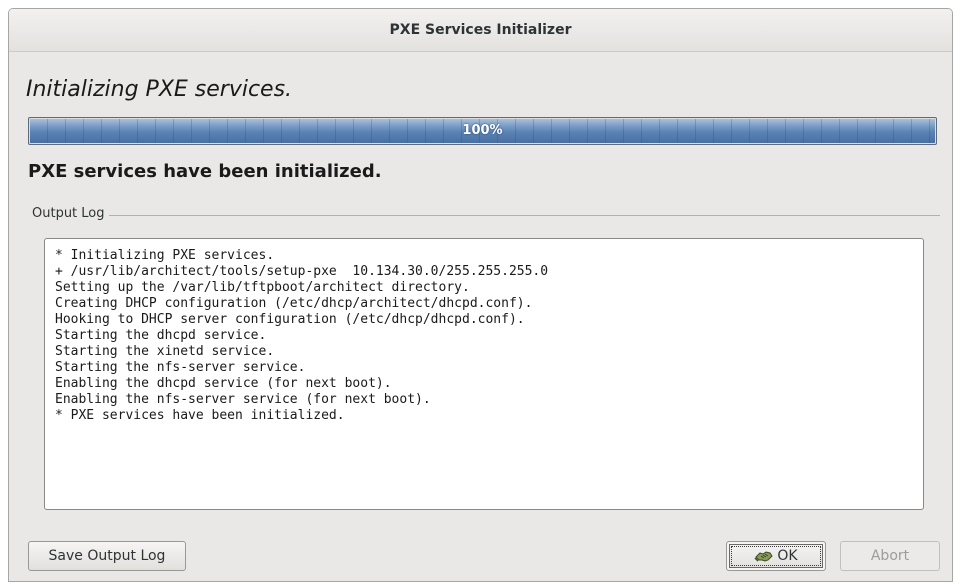  I want to click on ok-button-label: OK, so click(787, 556).